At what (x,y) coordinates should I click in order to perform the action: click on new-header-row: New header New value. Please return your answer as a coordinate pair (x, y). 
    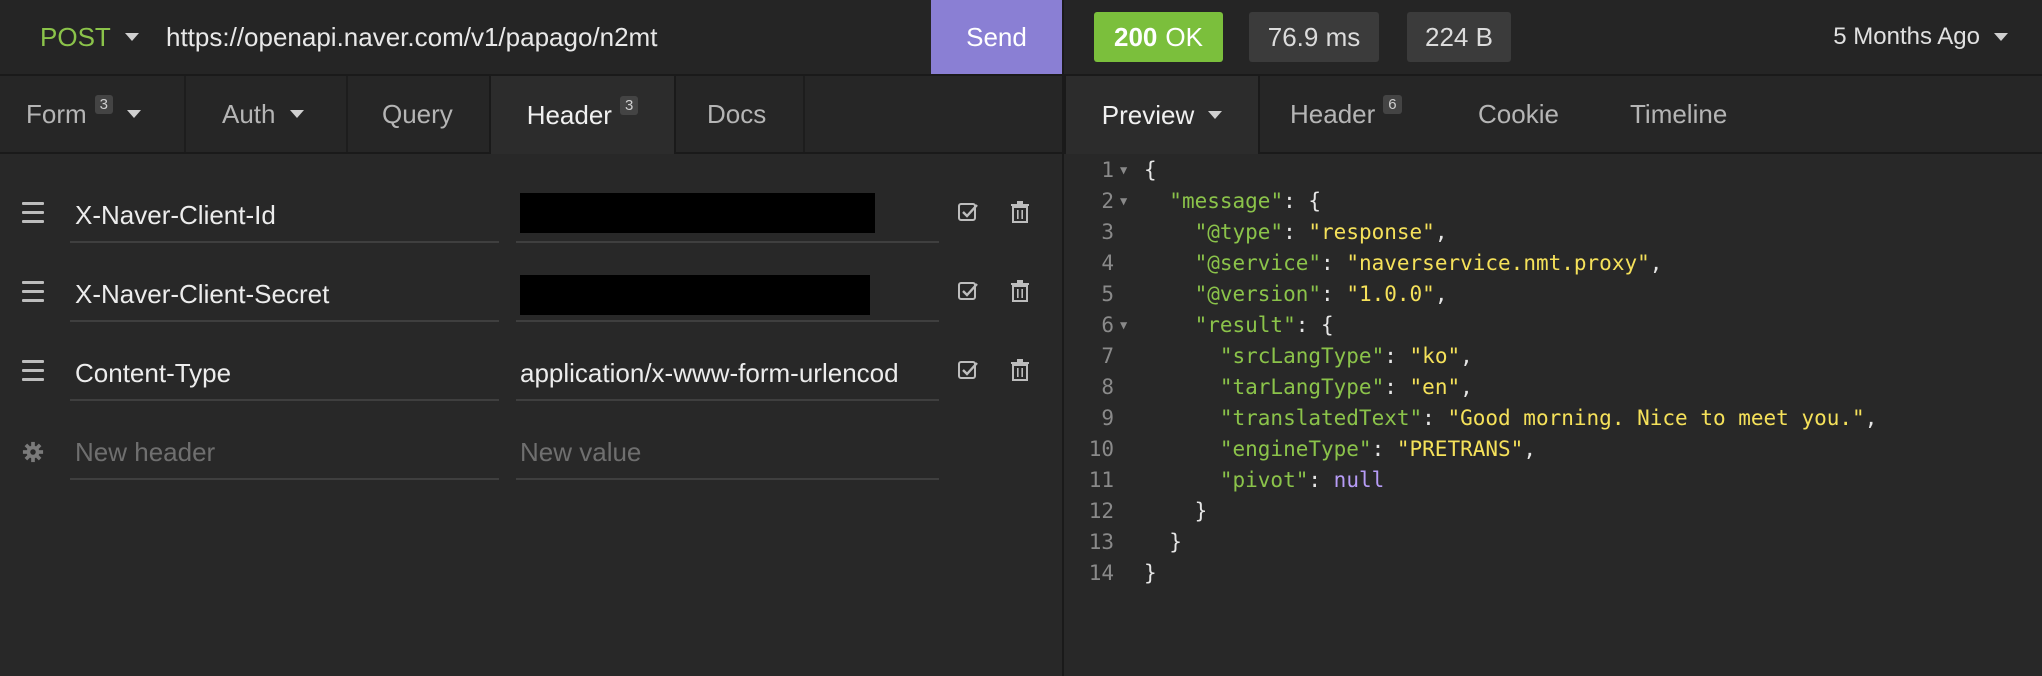
    Looking at the image, I should click on (531, 451).